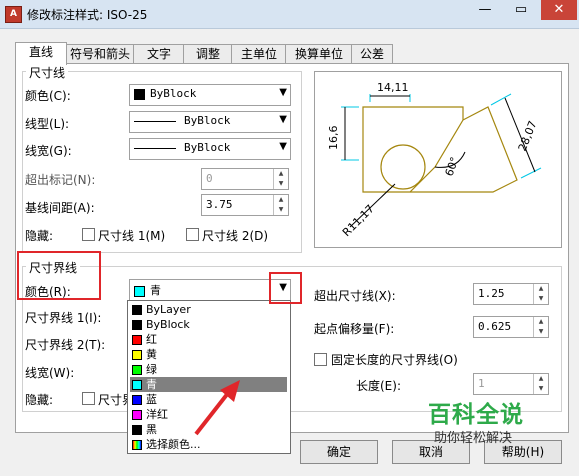  What do you see at coordinates (531, 173) in the screenshot?
I see `ext-line-right-bottom` at bounding box center [531, 173].